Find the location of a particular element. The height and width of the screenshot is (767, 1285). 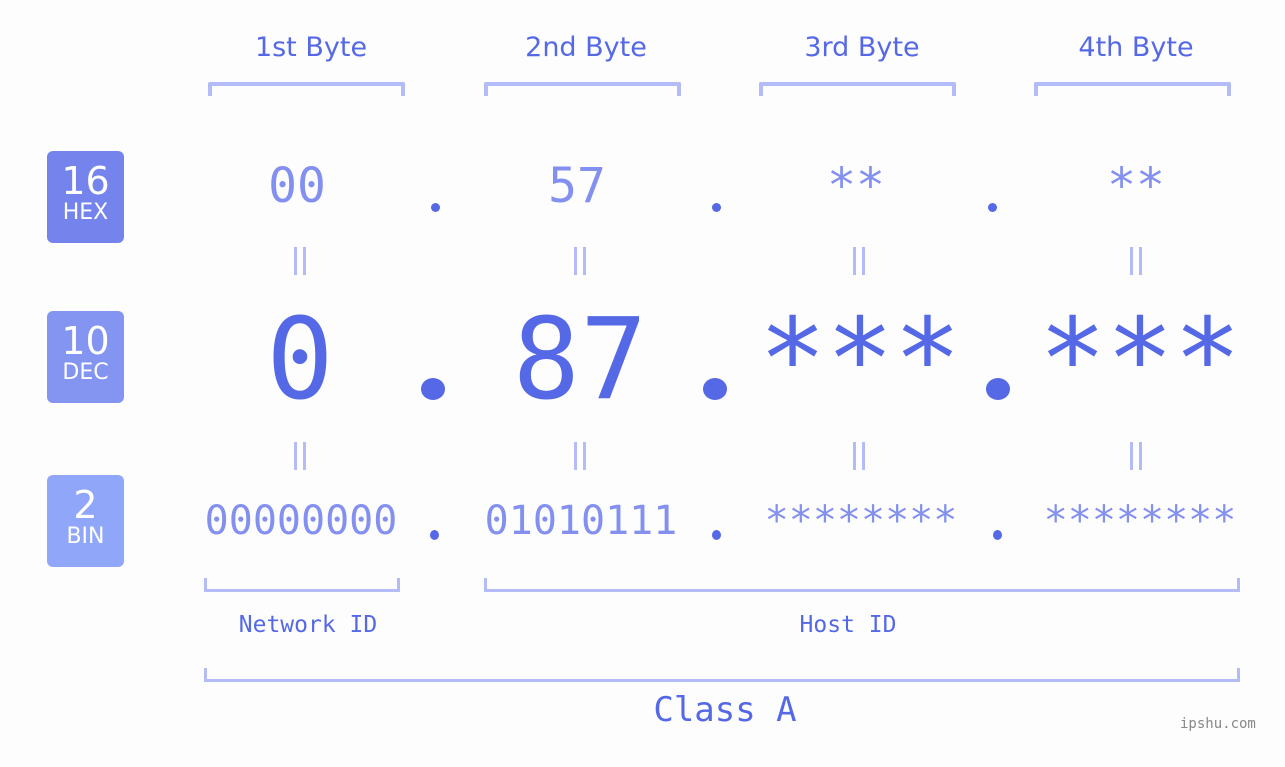

byte-header-1: 1st Byte is located at coordinates (311, 47).